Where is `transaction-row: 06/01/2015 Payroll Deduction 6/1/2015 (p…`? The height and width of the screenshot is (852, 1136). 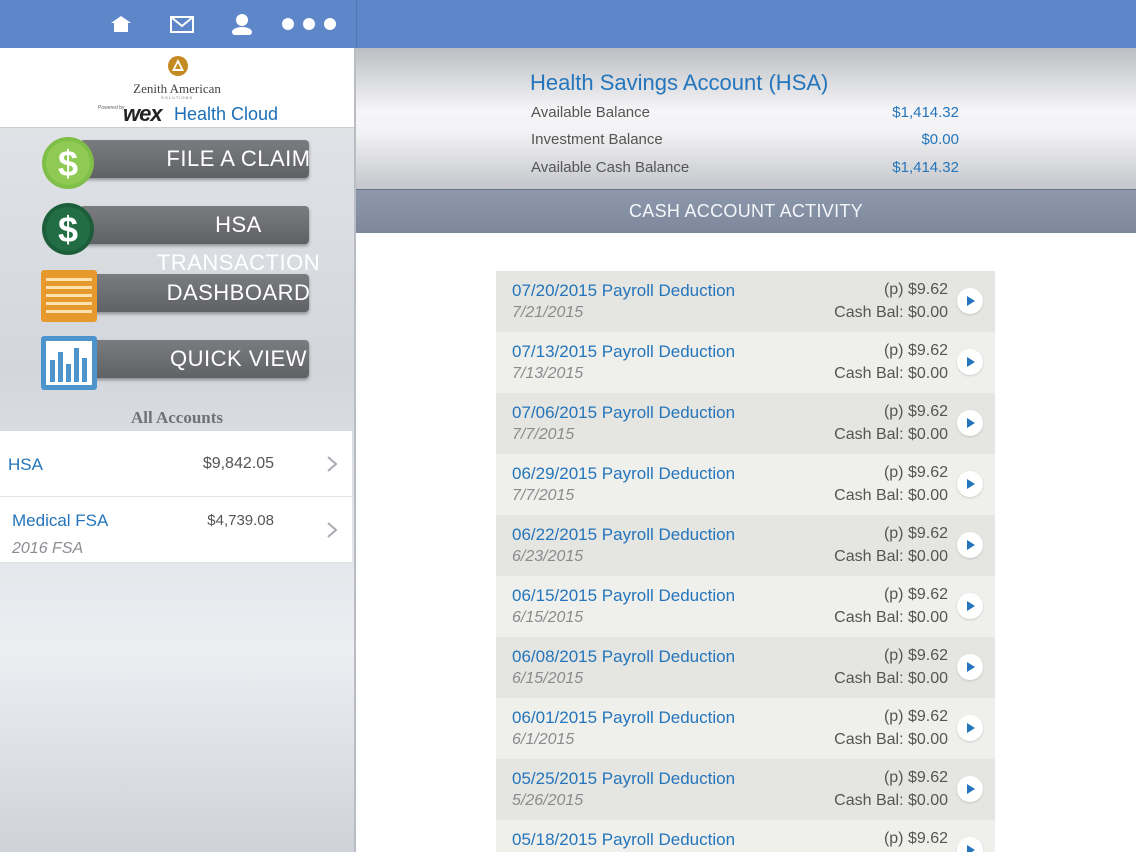 transaction-row: 06/01/2015 Payroll Deduction 6/1/2015 (p… is located at coordinates (745, 728).